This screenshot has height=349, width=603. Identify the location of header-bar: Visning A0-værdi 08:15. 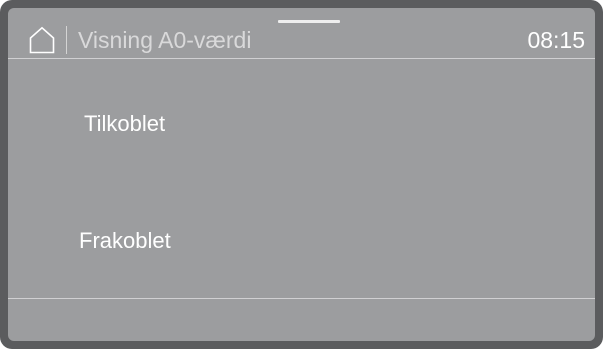
(301, 33).